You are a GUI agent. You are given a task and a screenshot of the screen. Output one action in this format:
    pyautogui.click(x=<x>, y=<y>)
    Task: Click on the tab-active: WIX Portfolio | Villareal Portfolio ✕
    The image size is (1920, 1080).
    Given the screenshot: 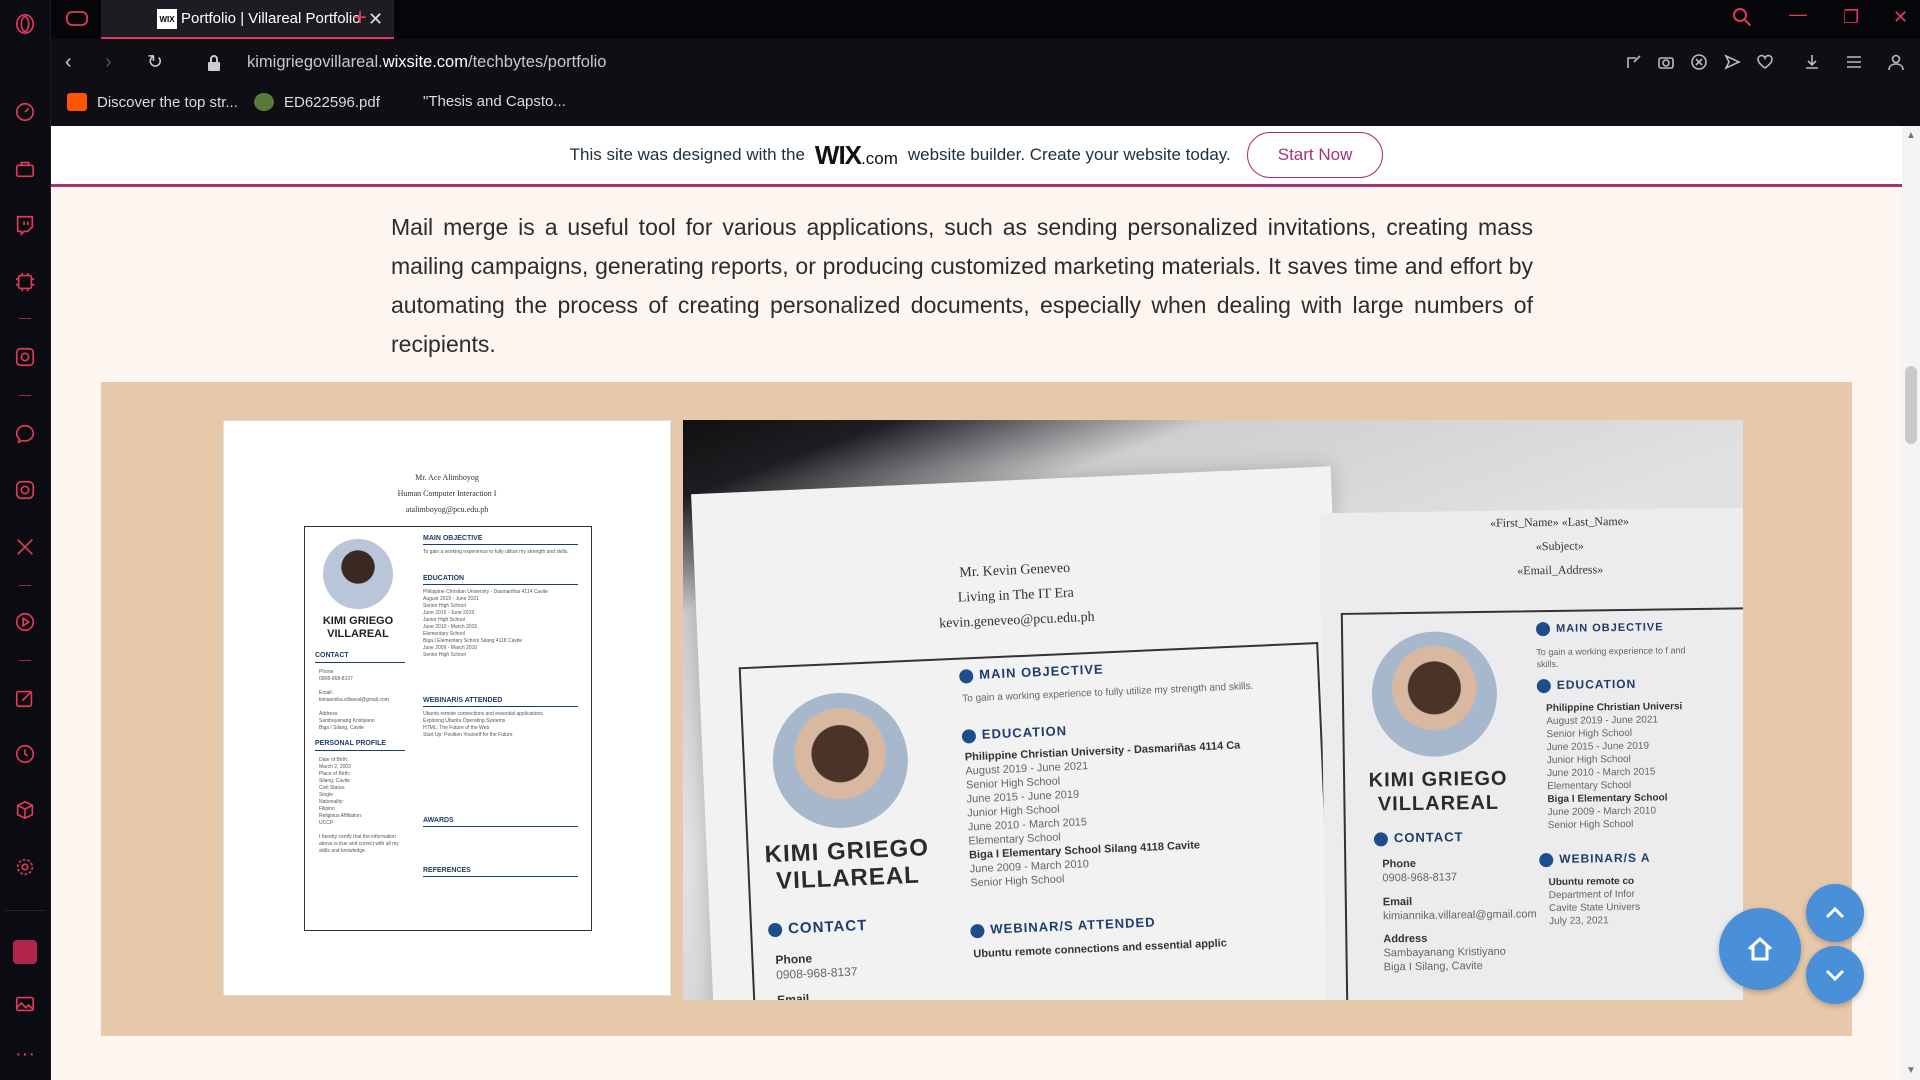 What is the action you would take?
    pyautogui.click(x=247, y=19)
    